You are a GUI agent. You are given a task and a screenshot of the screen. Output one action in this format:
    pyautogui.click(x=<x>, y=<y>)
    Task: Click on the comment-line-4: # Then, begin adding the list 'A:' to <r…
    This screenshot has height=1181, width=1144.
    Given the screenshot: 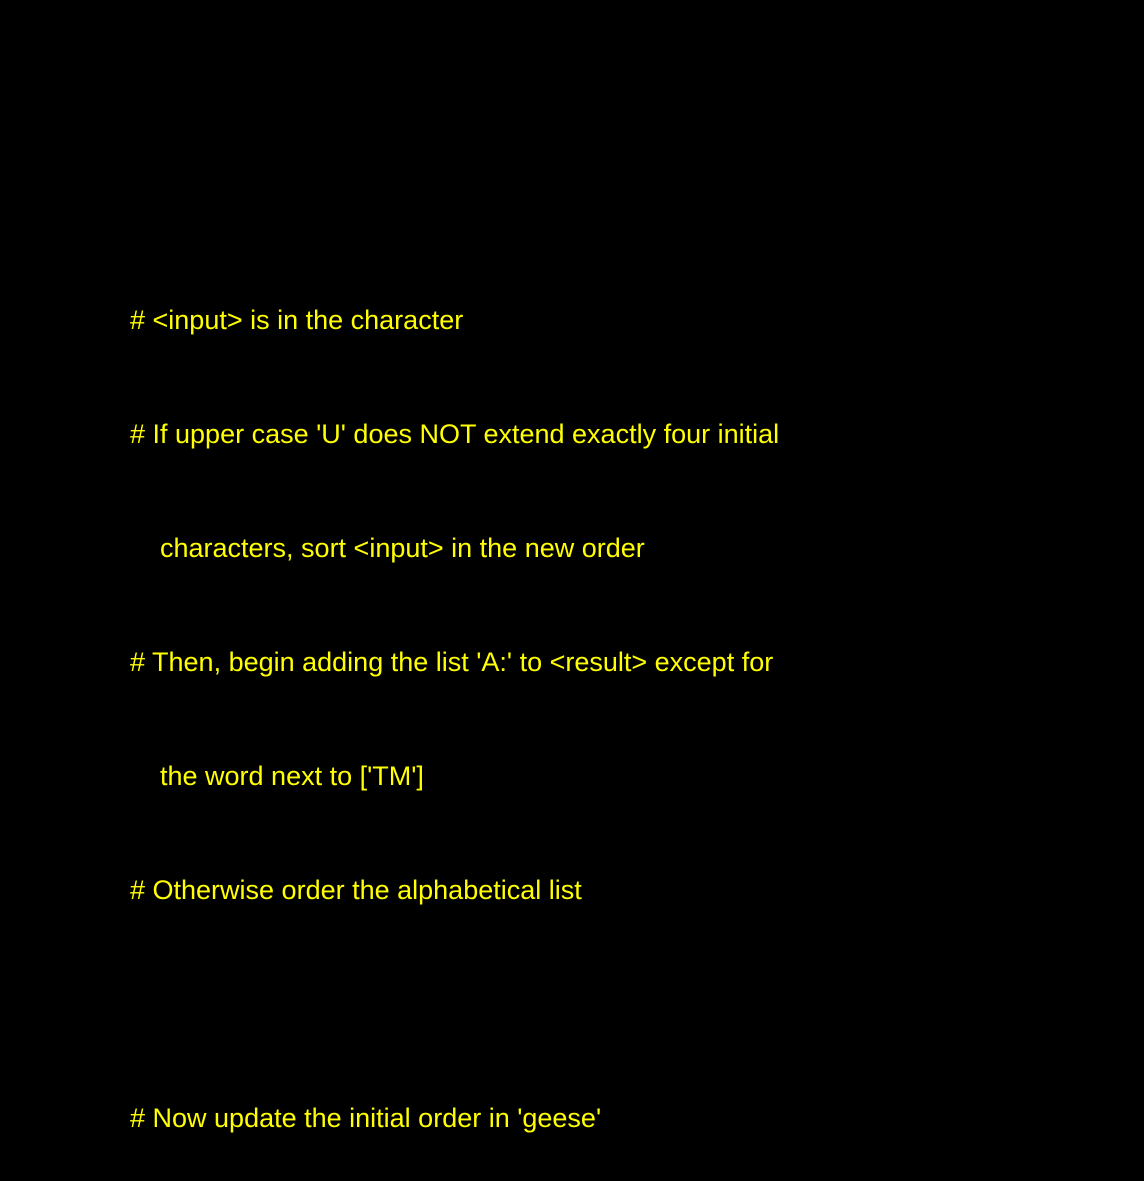 What is the action you would take?
    pyautogui.click(x=452, y=662)
    